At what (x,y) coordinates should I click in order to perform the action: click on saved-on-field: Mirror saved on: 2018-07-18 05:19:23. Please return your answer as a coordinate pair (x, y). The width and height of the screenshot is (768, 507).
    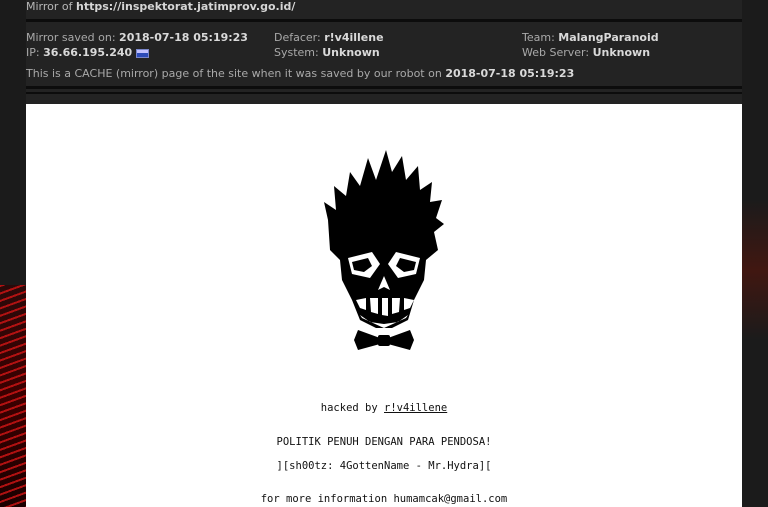
    Looking at the image, I should click on (137, 37).